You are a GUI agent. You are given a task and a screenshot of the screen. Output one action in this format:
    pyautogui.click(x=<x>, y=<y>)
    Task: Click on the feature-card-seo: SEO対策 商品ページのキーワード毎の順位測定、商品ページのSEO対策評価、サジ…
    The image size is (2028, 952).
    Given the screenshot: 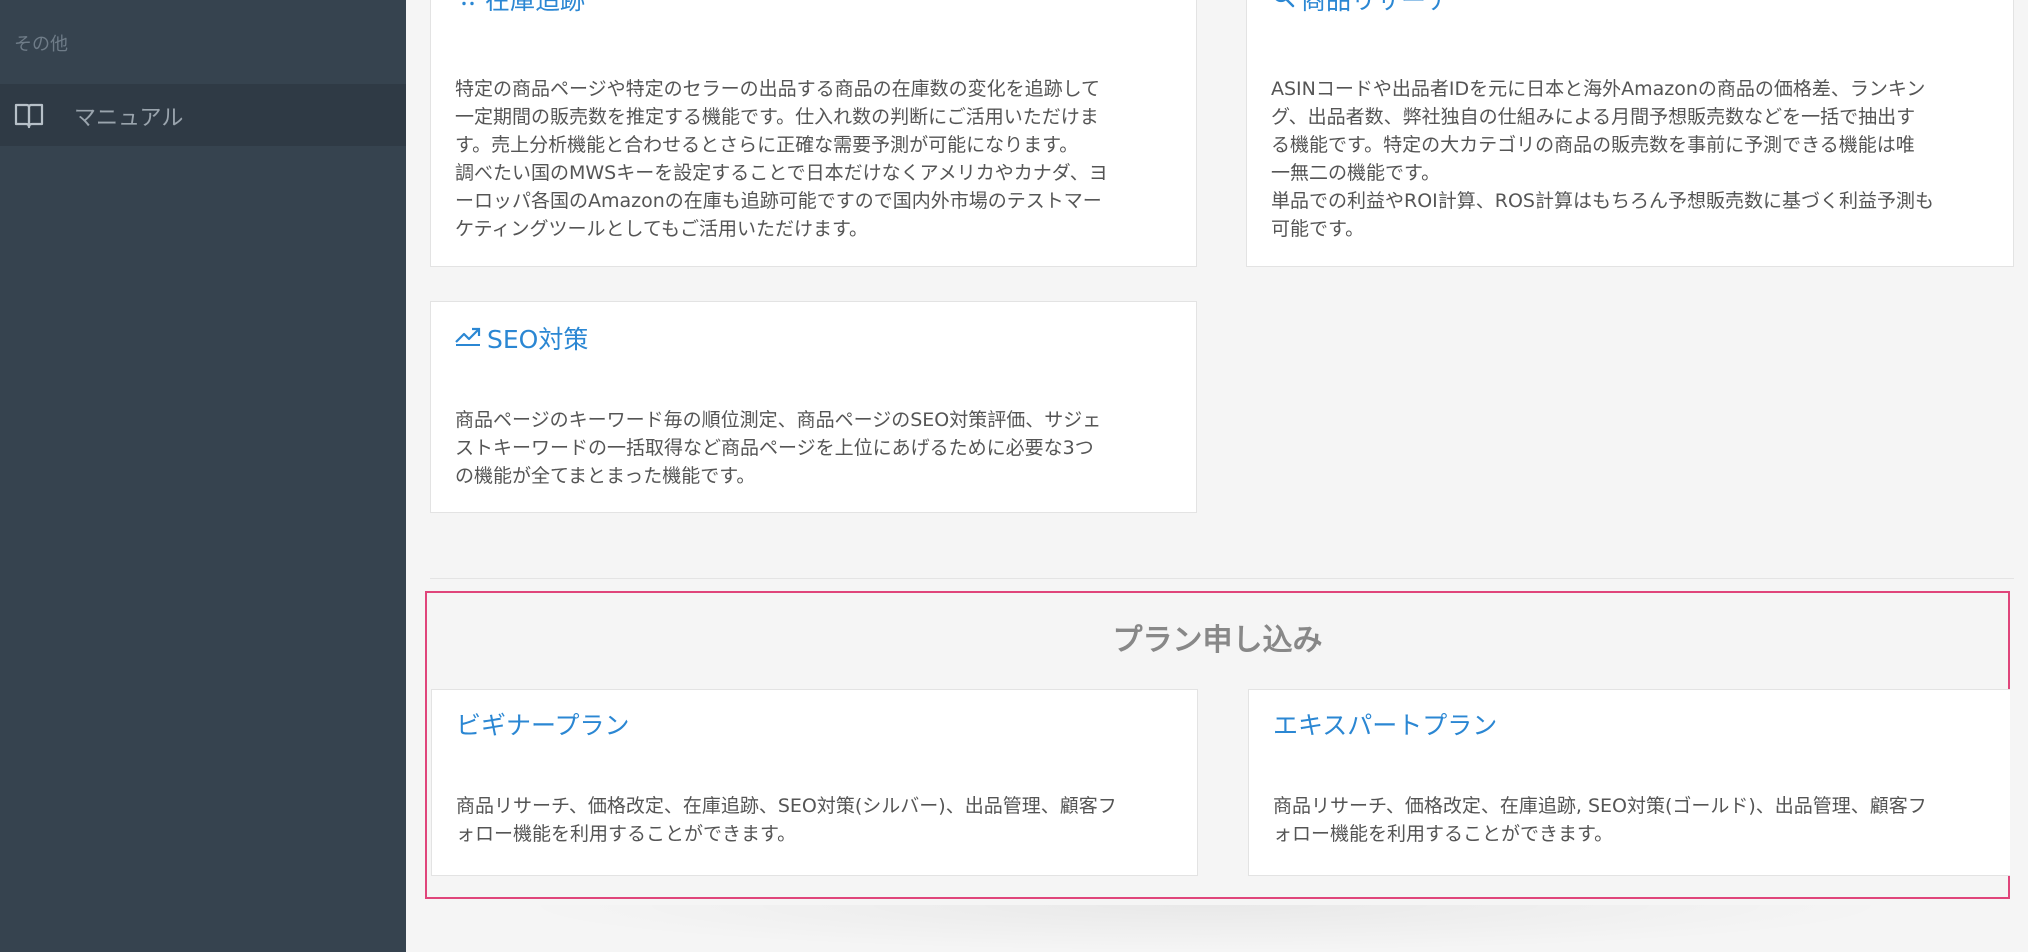 What is the action you would take?
    pyautogui.click(x=813, y=407)
    